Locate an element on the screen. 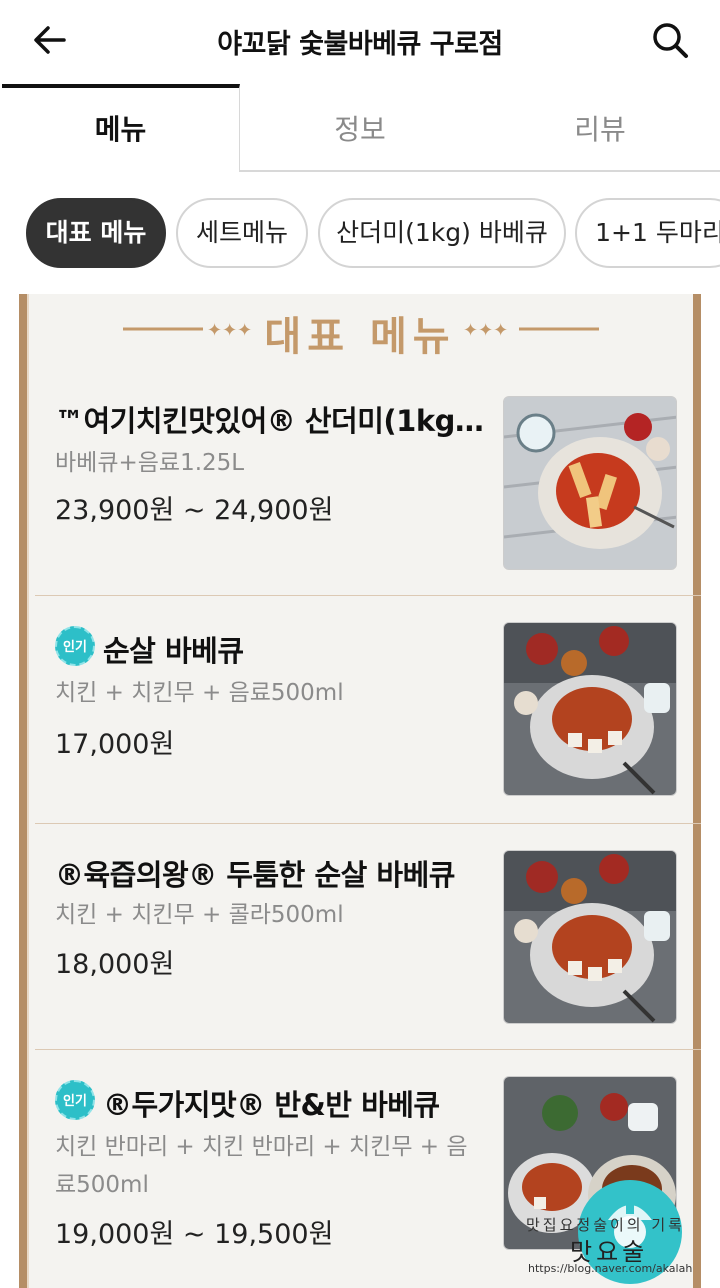 The image size is (720, 1288). menu-item-price: 23,900원 ~ 24,900원 is located at coordinates (194, 510).